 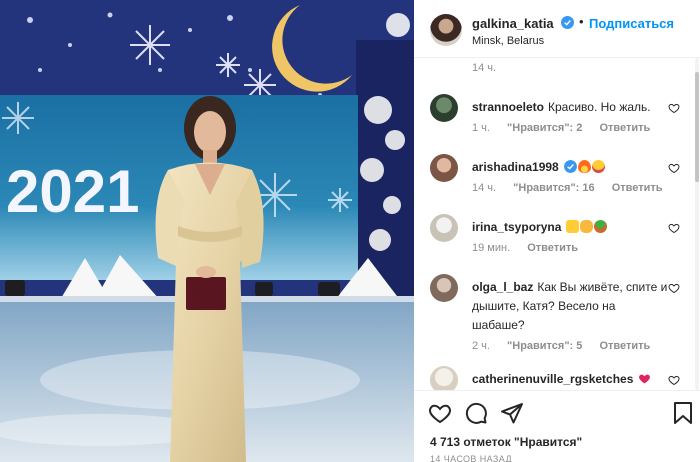 What do you see at coordinates (513, 23) in the screenshot?
I see `author-username: galkina_katia` at bounding box center [513, 23].